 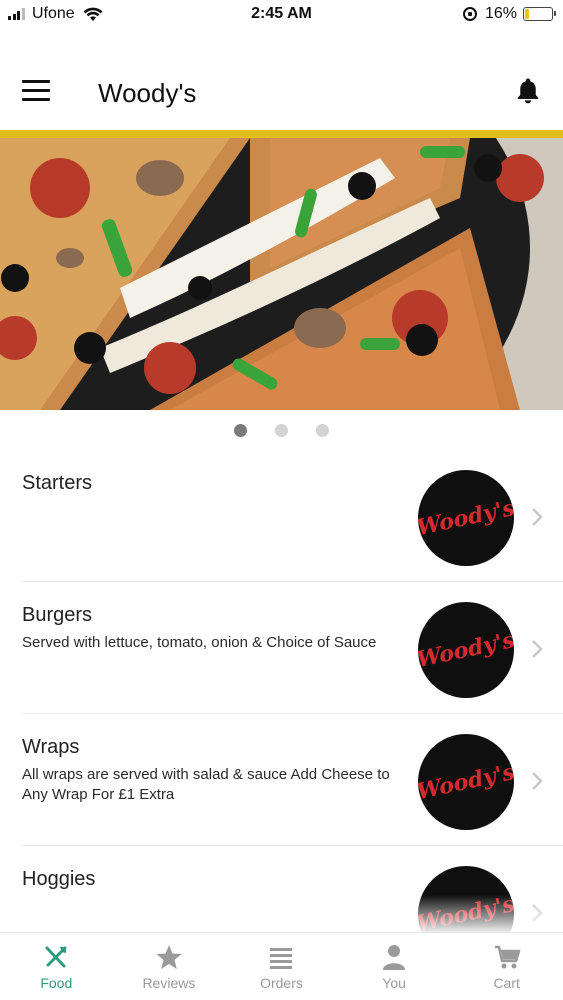 I want to click on cart-icon, so click(x=507, y=957).